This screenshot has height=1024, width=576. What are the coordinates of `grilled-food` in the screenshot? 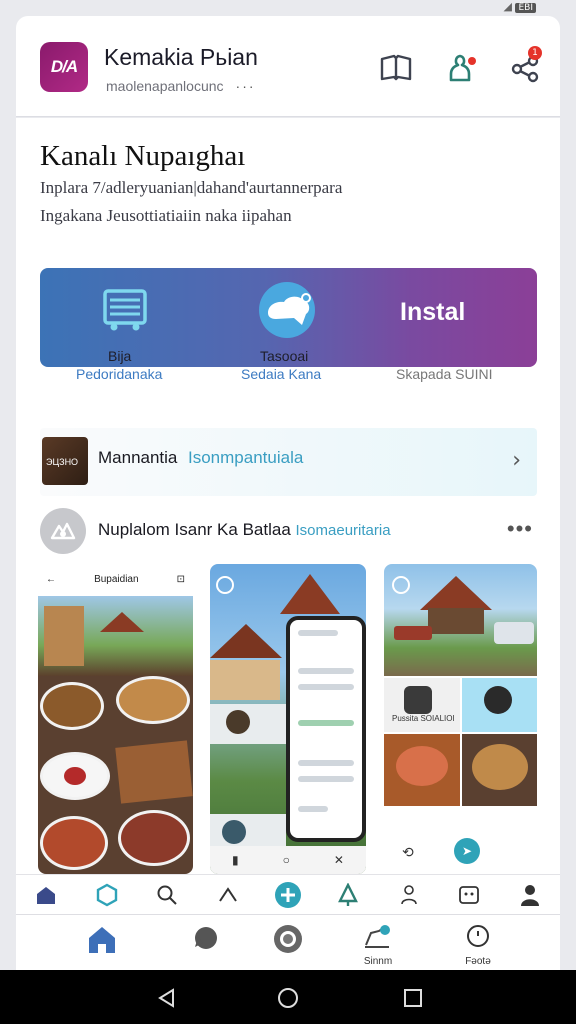 It's located at (154, 772).